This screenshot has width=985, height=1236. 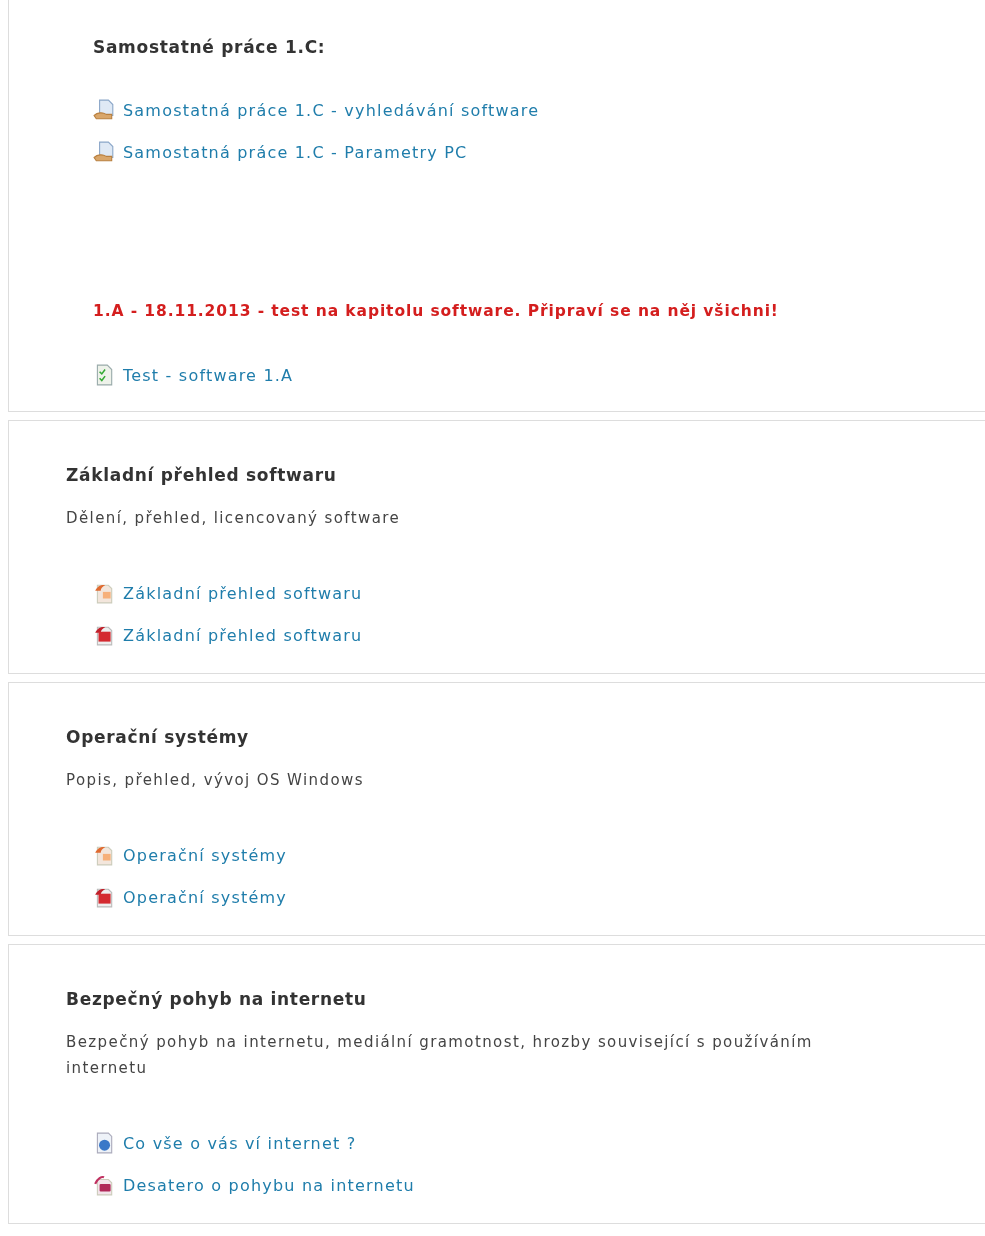 What do you see at coordinates (202, 475) in the screenshot?
I see `section-title: Základní přehled softwaru` at bounding box center [202, 475].